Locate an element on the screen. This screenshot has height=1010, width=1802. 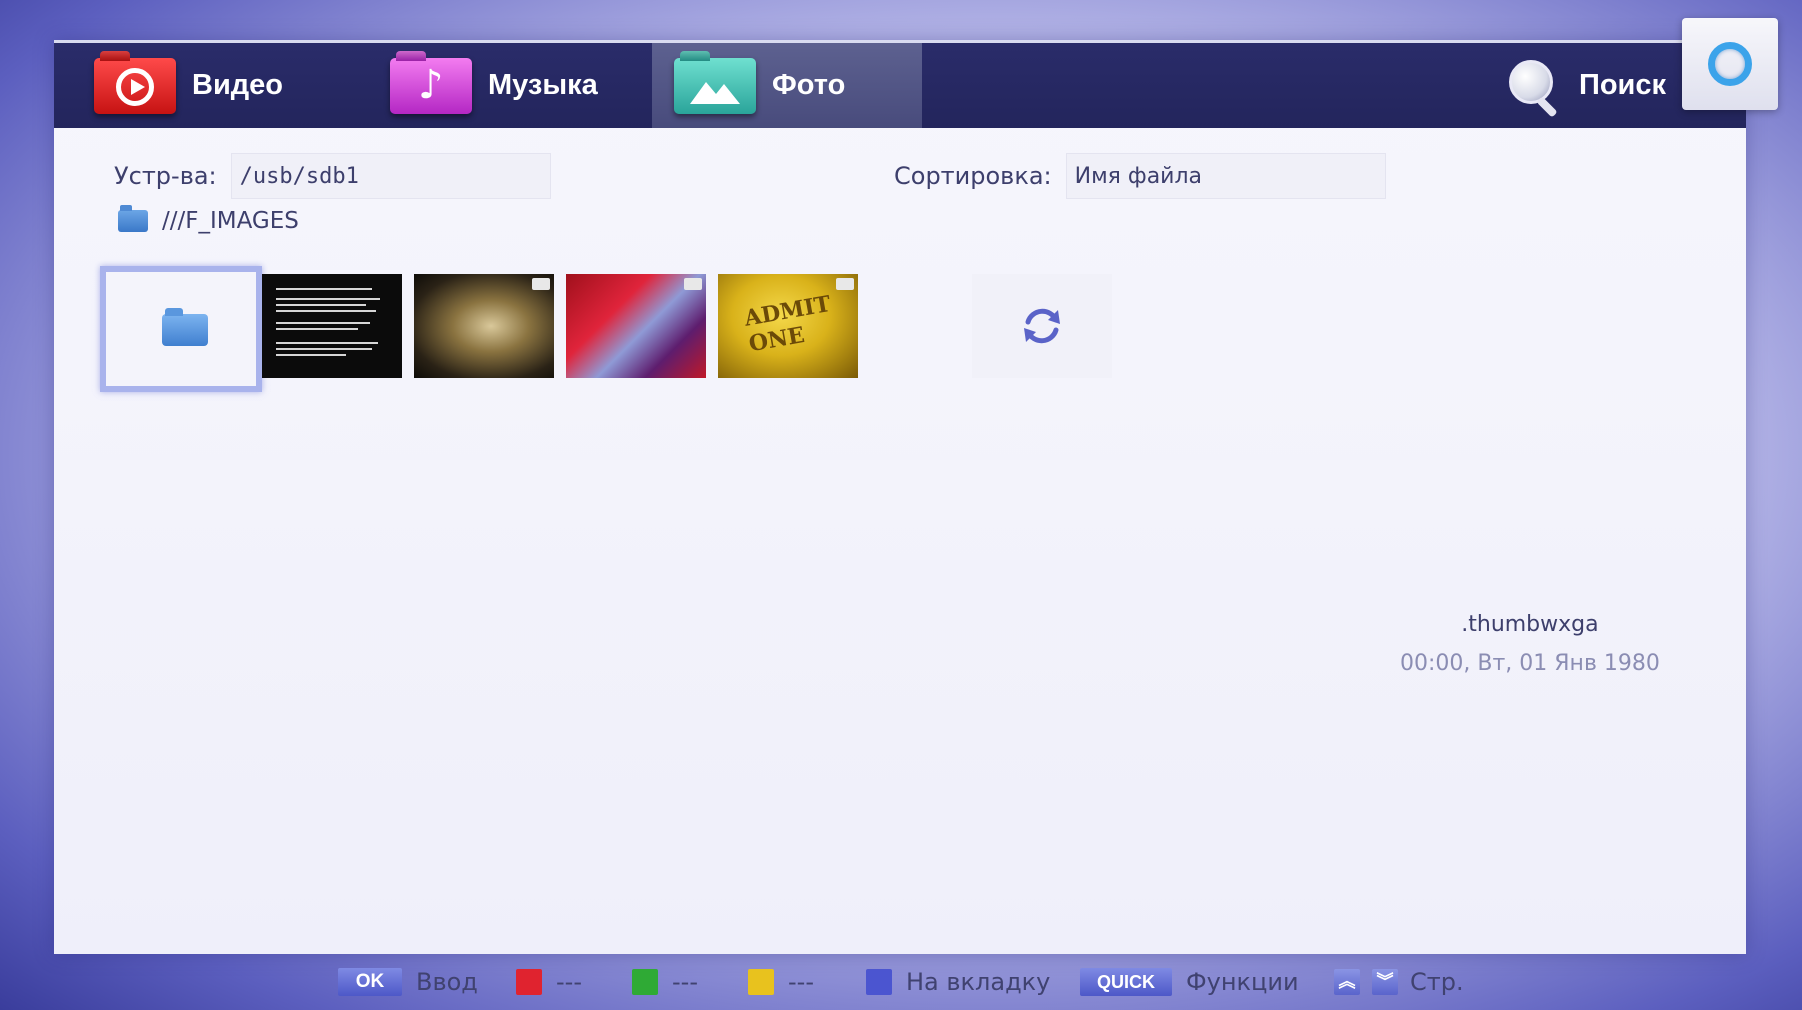
page-up-icon: ︽ is located at coordinates (1347, 982).